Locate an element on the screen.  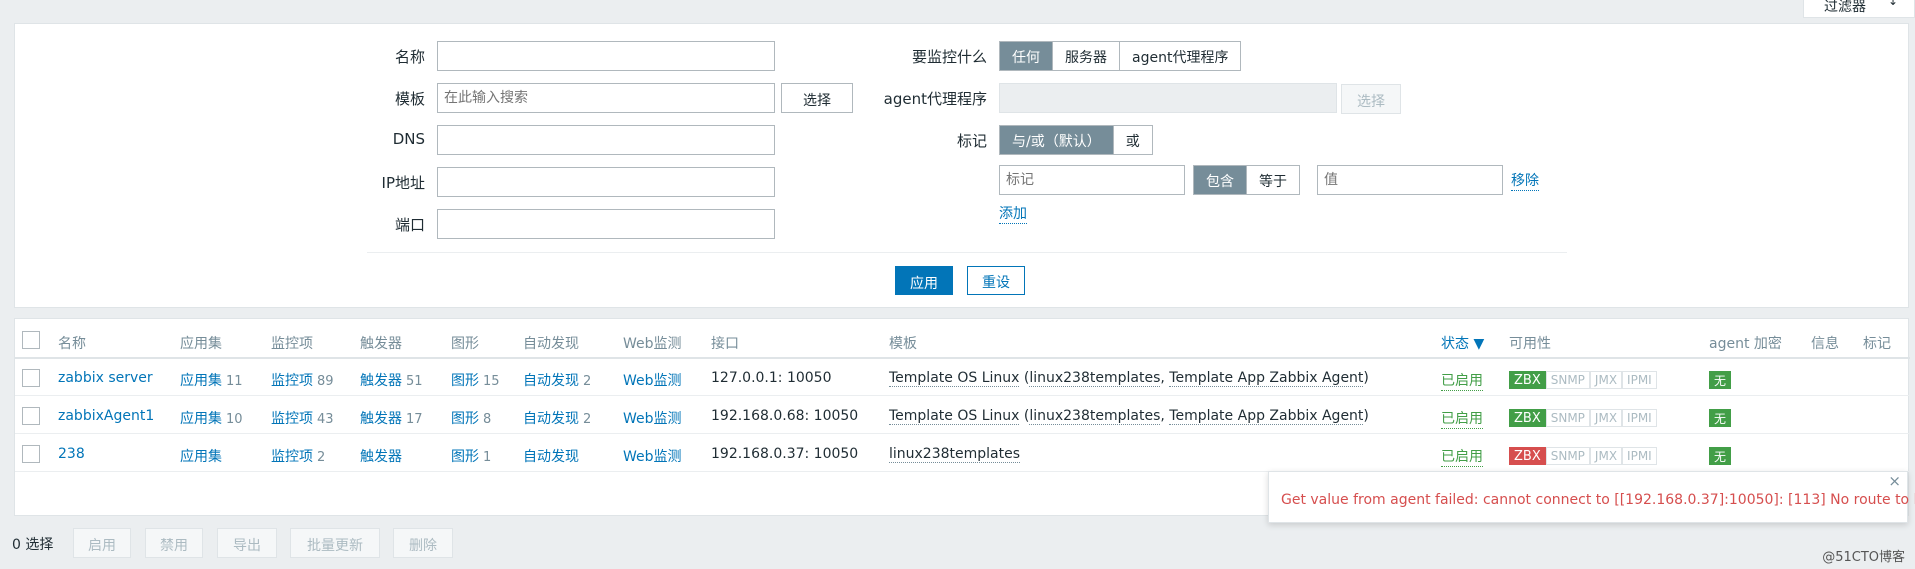
graphs-link: 图形 8 is located at coordinates (471, 418).